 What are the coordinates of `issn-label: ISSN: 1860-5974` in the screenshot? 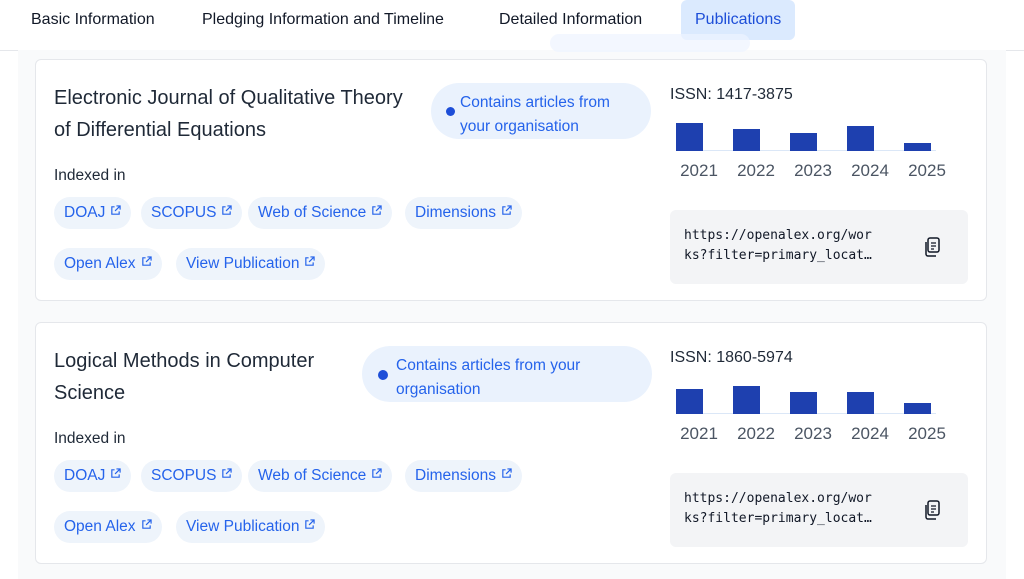 It's located at (731, 357).